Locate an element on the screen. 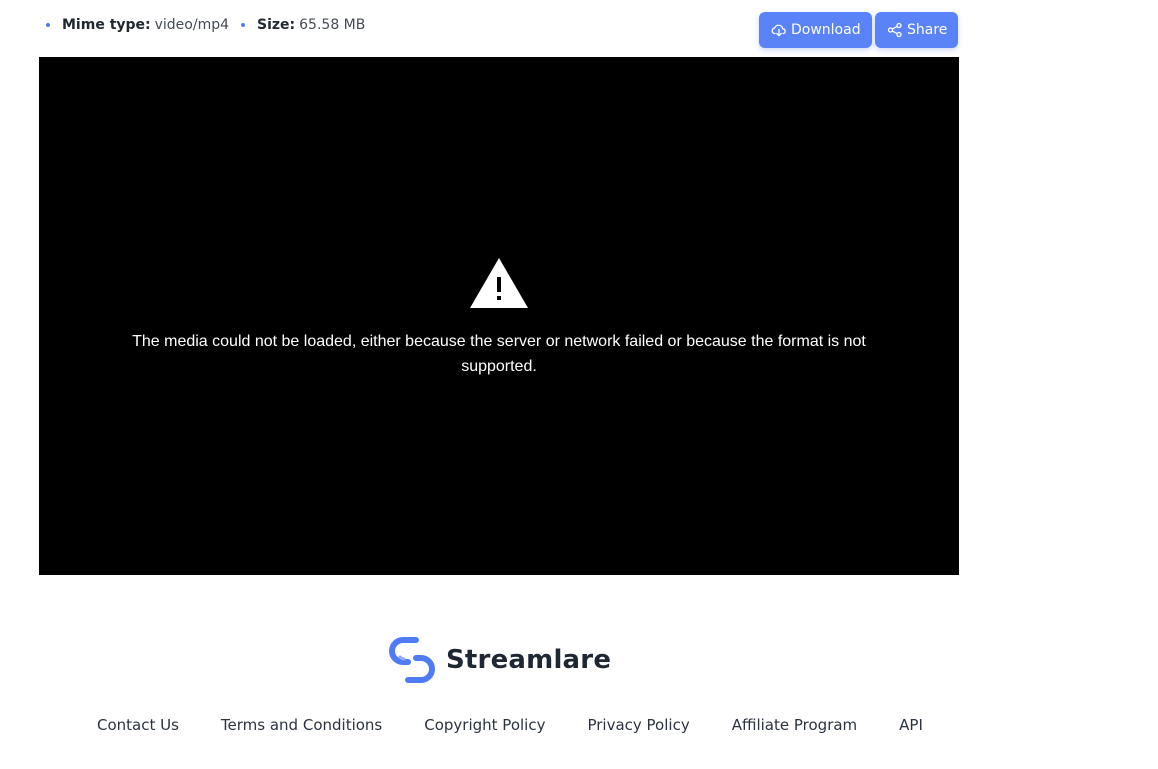 This screenshot has width=1158, height=769. footer-link-affiliate: Affiliate Program is located at coordinates (794, 725).